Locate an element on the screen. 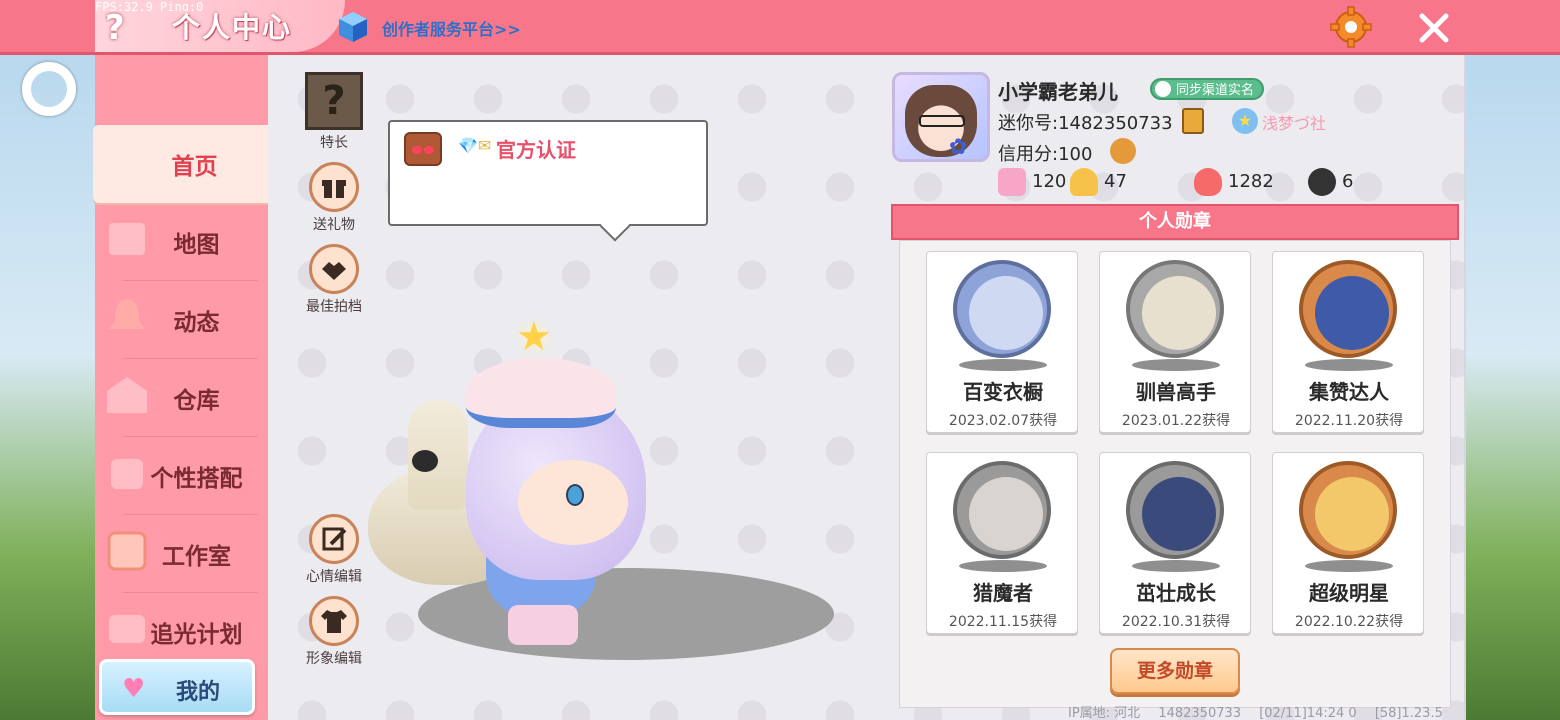 This screenshot has height=720, width=1560. sidebar-item-label: 我的 is located at coordinates (198, 692).